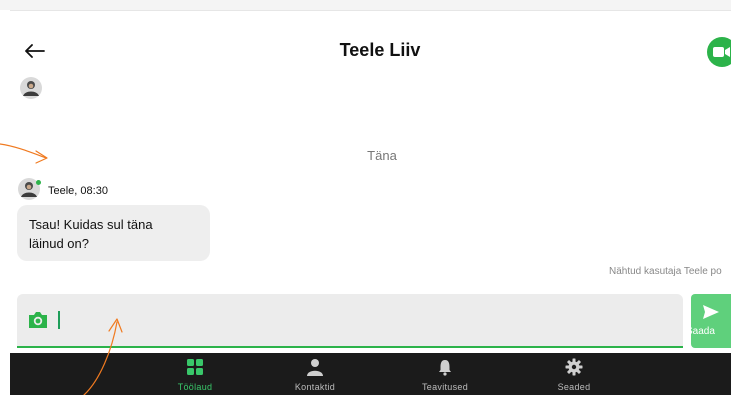  What do you see at coordinates (315, 367) in the screenshot?
I see `person-icon` at bounding box center [315, 367].